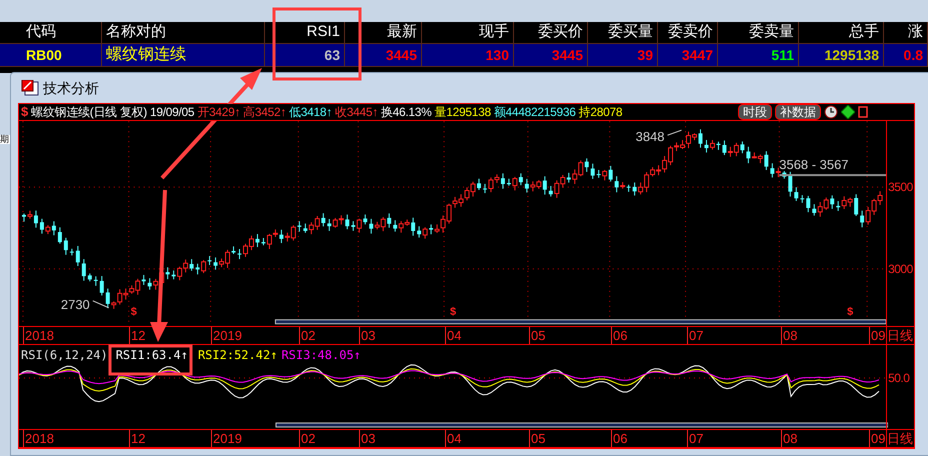  Describe the element at coordinates (75, 304) in the screenshot. I see `low-price-label: 2730` at that location.